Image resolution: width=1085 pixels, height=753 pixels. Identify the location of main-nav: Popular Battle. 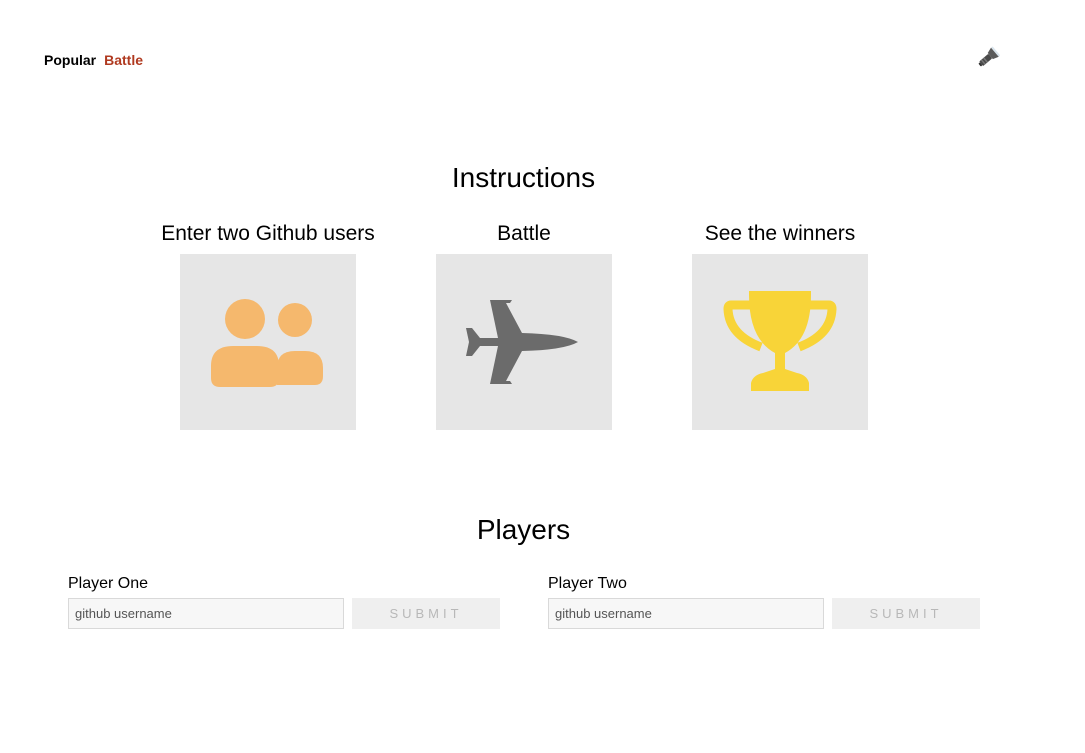
(93, 60).